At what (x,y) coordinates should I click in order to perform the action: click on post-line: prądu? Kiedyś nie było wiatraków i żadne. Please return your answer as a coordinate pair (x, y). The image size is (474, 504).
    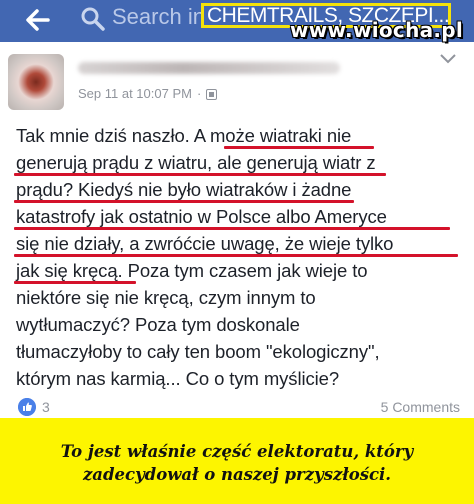
    Looking at the image, I should click on (184, 189).